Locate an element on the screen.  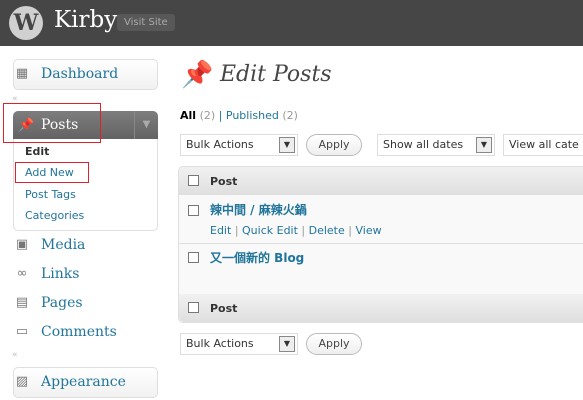
select-all-checkbox is located at coordinates (193, 180).